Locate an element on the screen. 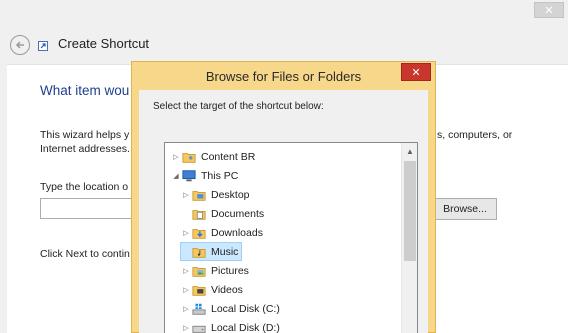 The width and height of the screenshot is (568, 333). tree-item-documents: Documents is located at coordinates (222, 213).